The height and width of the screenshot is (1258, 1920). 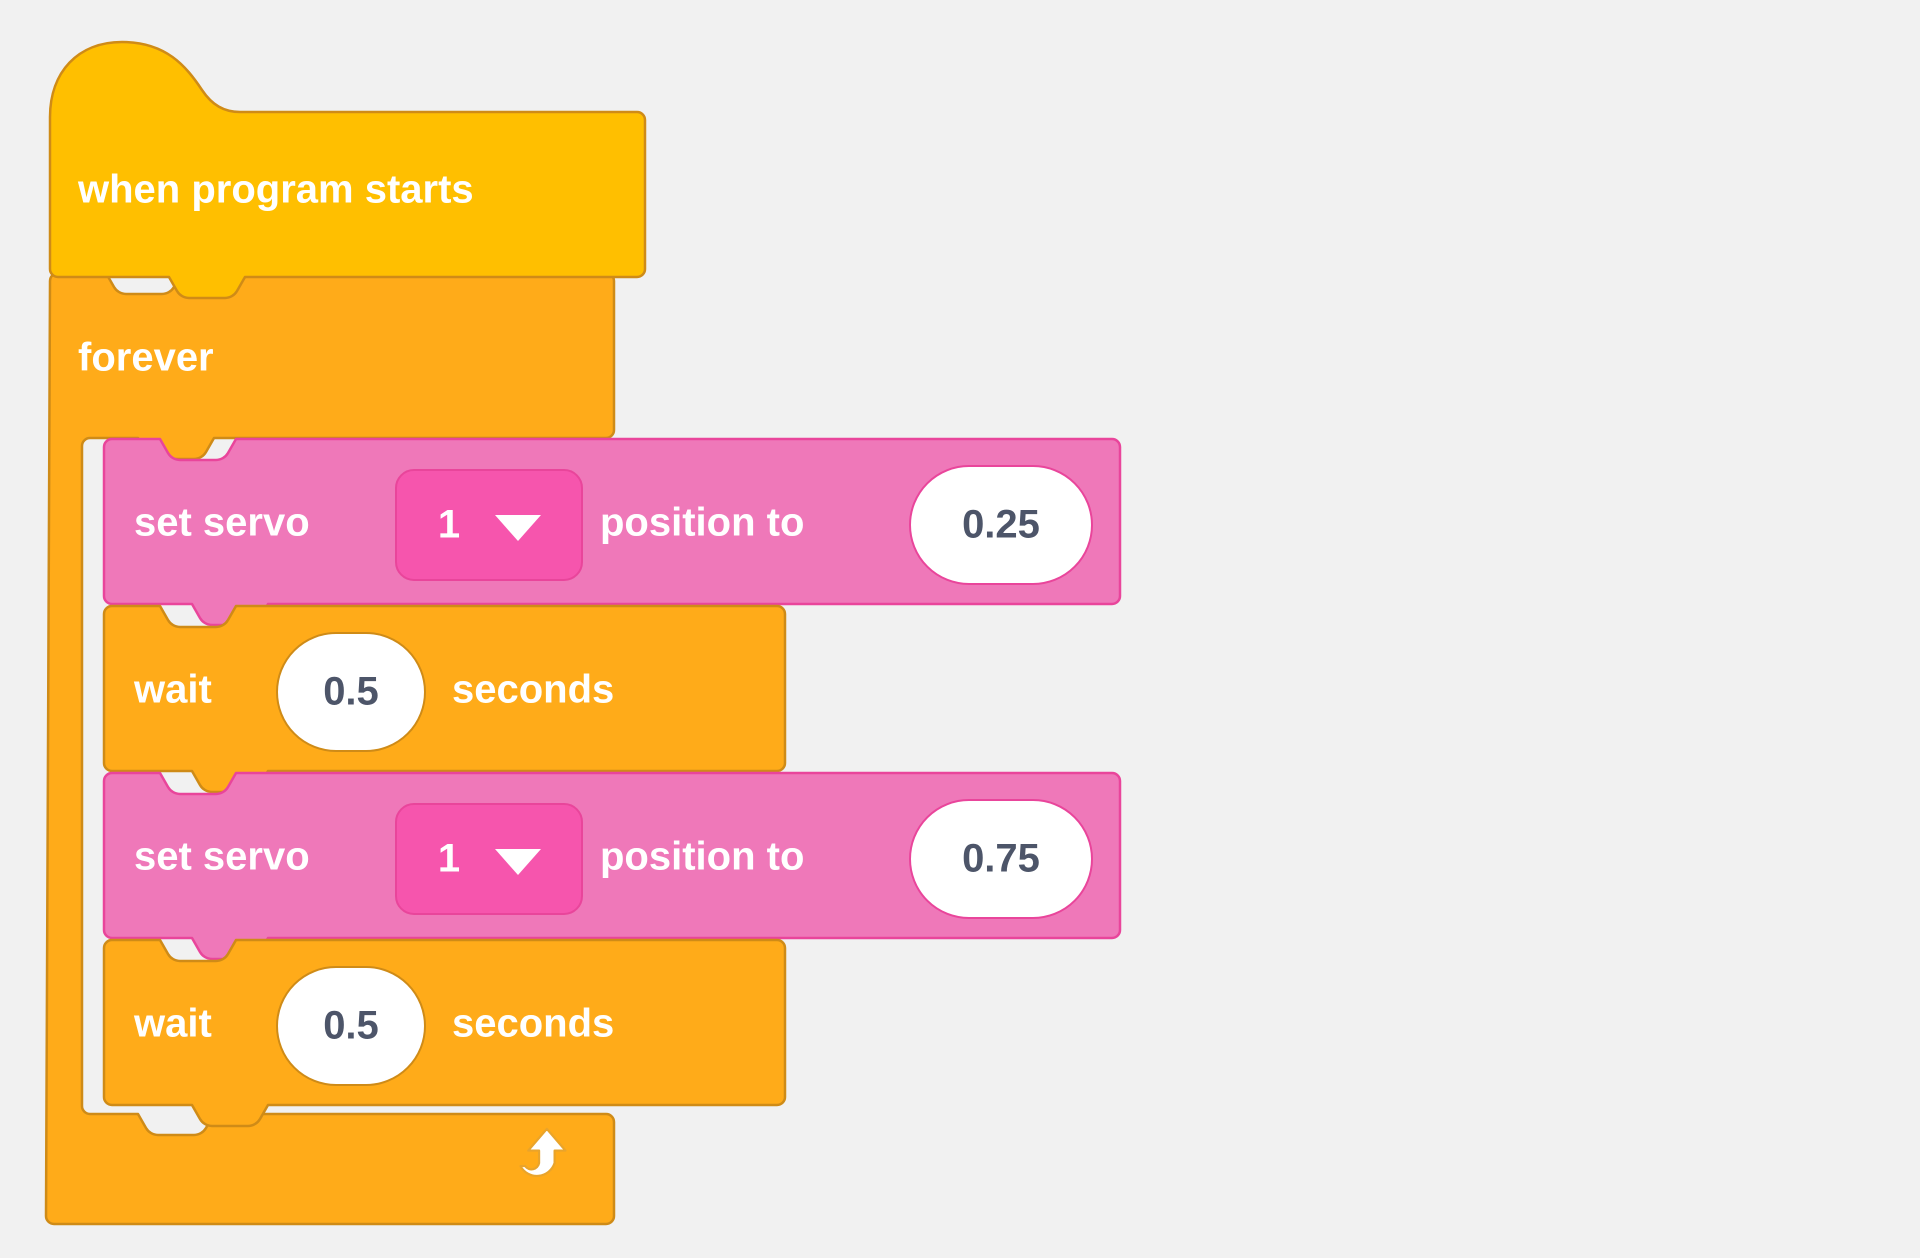 I want to click on position-to-label-1: position to, so click(x=702, y=523).